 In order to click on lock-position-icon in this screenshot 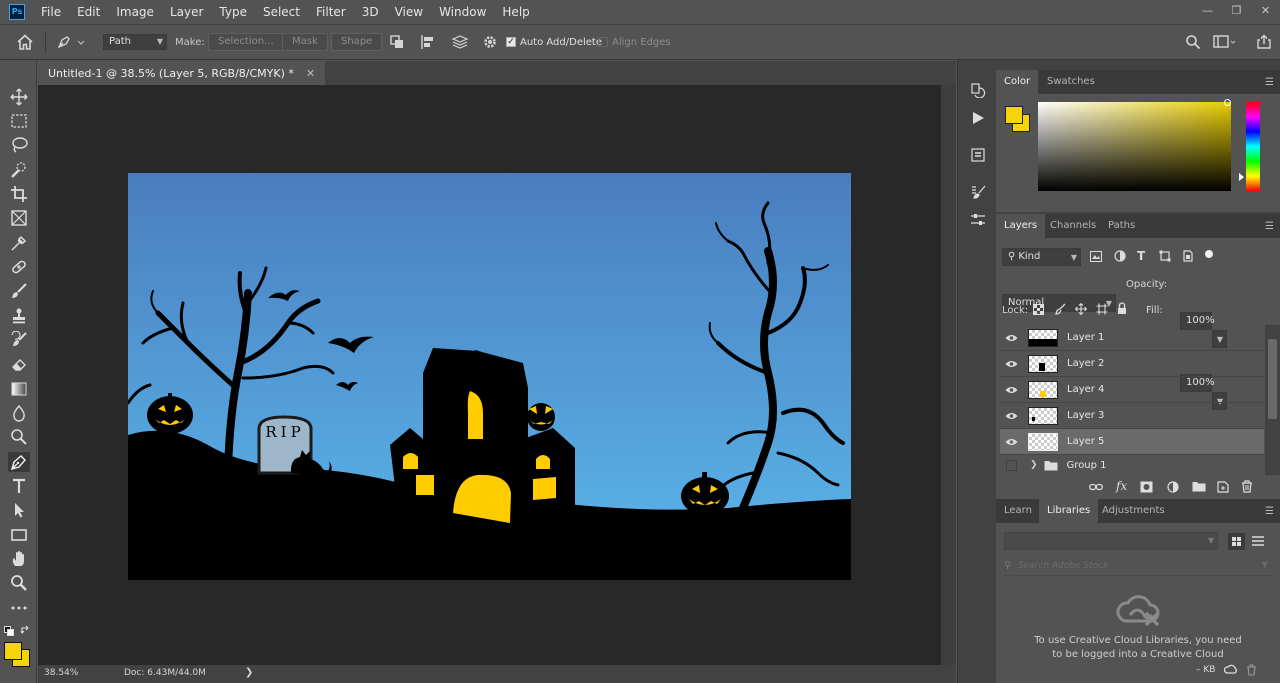, I will do `click(1081, 309)`.